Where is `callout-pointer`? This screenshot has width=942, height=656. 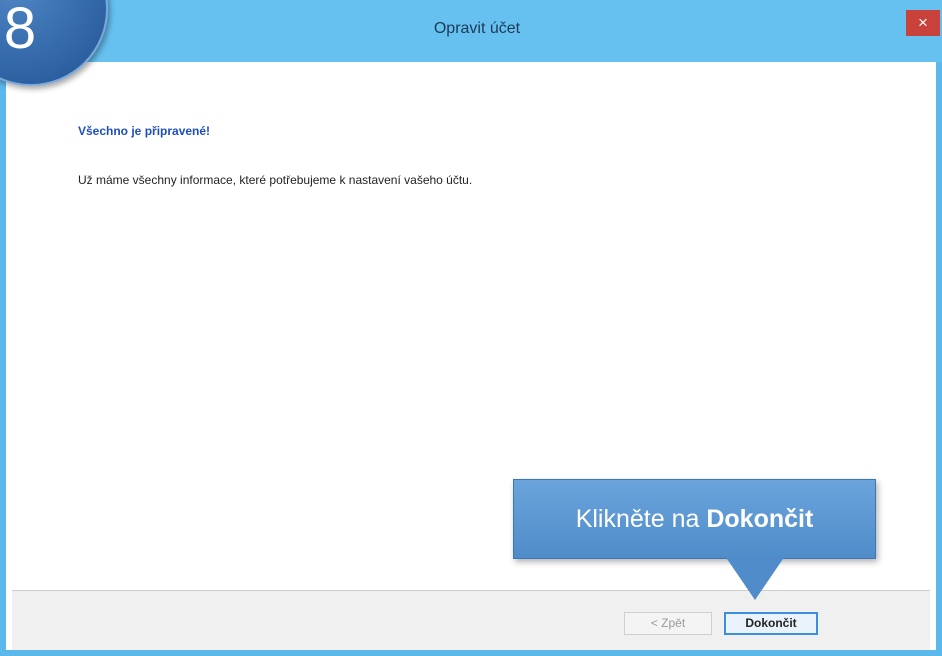 callout-pointer is located at coordinates (755, 578).